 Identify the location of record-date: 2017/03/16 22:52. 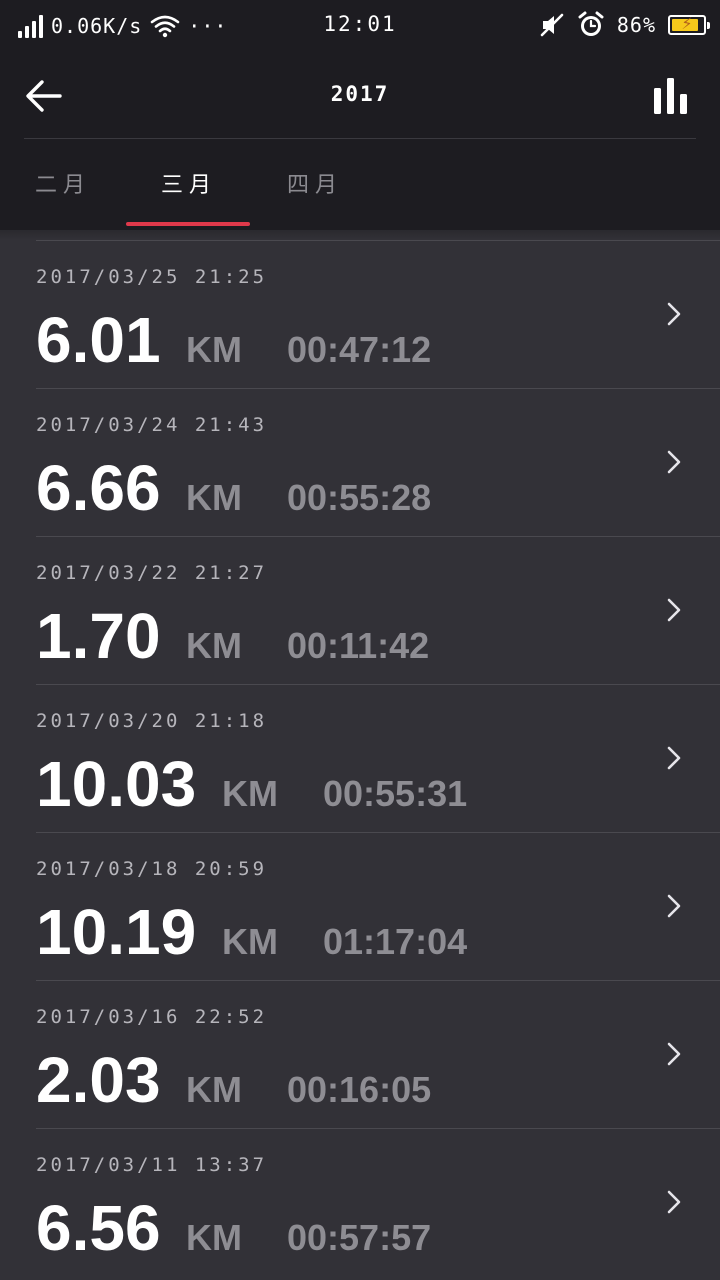
(152, 1017).